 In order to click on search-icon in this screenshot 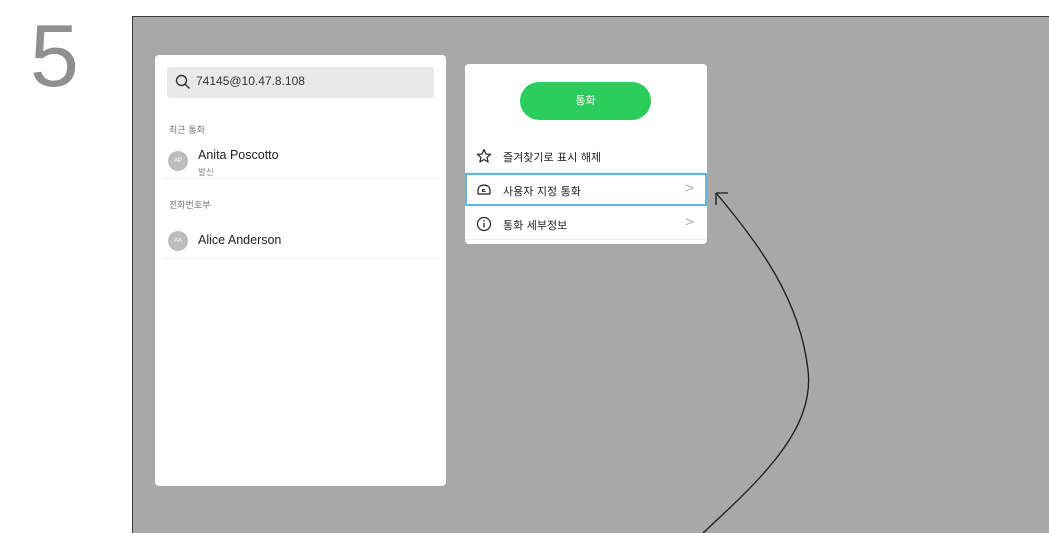, I will do `click(182, 81)`.